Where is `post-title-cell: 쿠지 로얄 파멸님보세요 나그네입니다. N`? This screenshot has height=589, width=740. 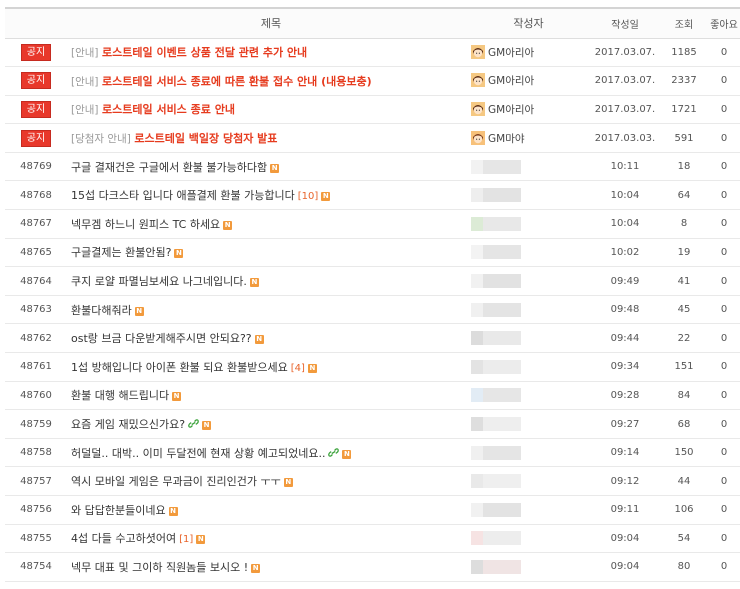 post-title-cell: 쿠지 로얄 파멸님보세요 나그네입니다. N is located at coordinates (269, 281).